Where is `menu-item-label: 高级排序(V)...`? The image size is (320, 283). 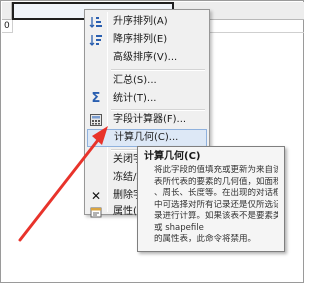 menu-item-label: 高级排序(V)... is located at coordinates (145, 57).